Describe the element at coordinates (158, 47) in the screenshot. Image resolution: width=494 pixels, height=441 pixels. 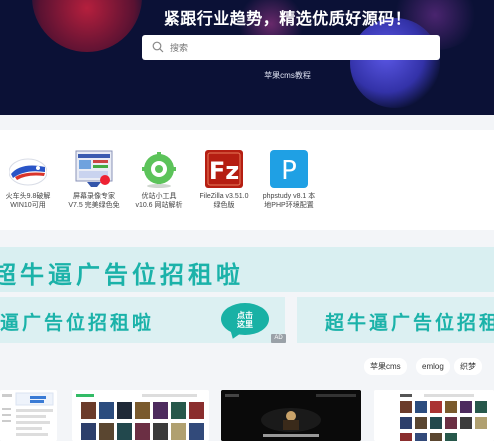
I see `search-icon` at that location.